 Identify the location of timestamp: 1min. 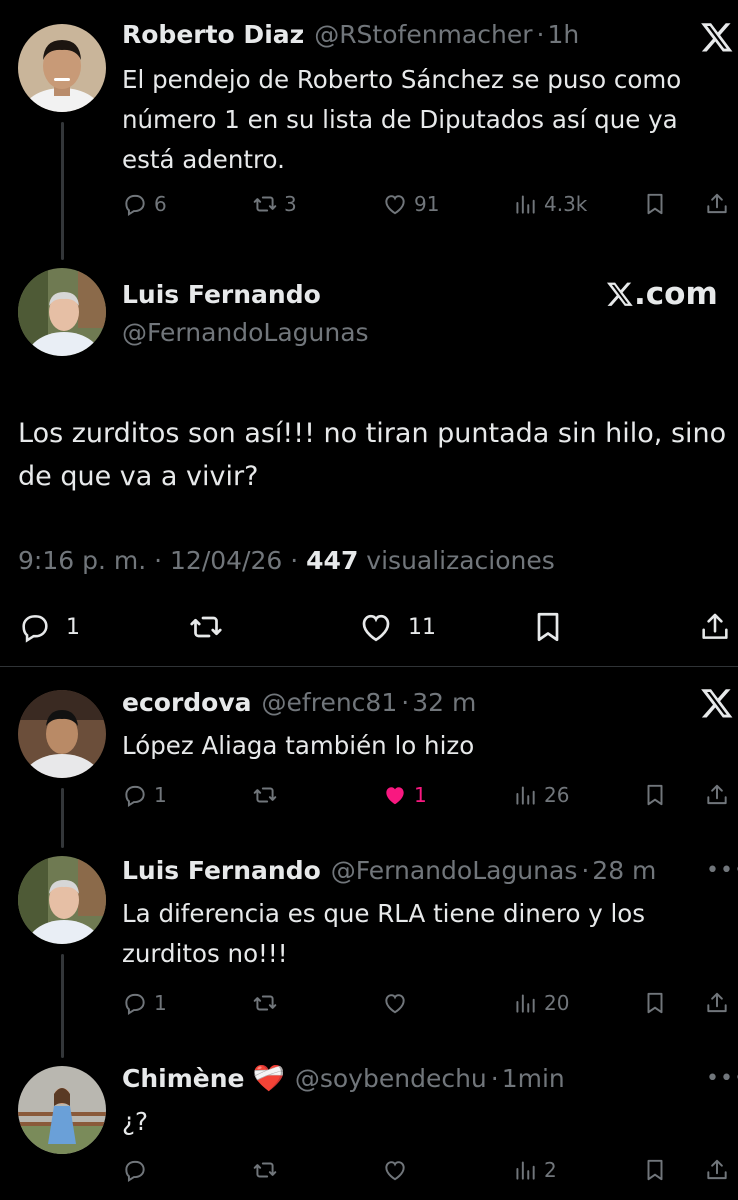
(533, 1078).